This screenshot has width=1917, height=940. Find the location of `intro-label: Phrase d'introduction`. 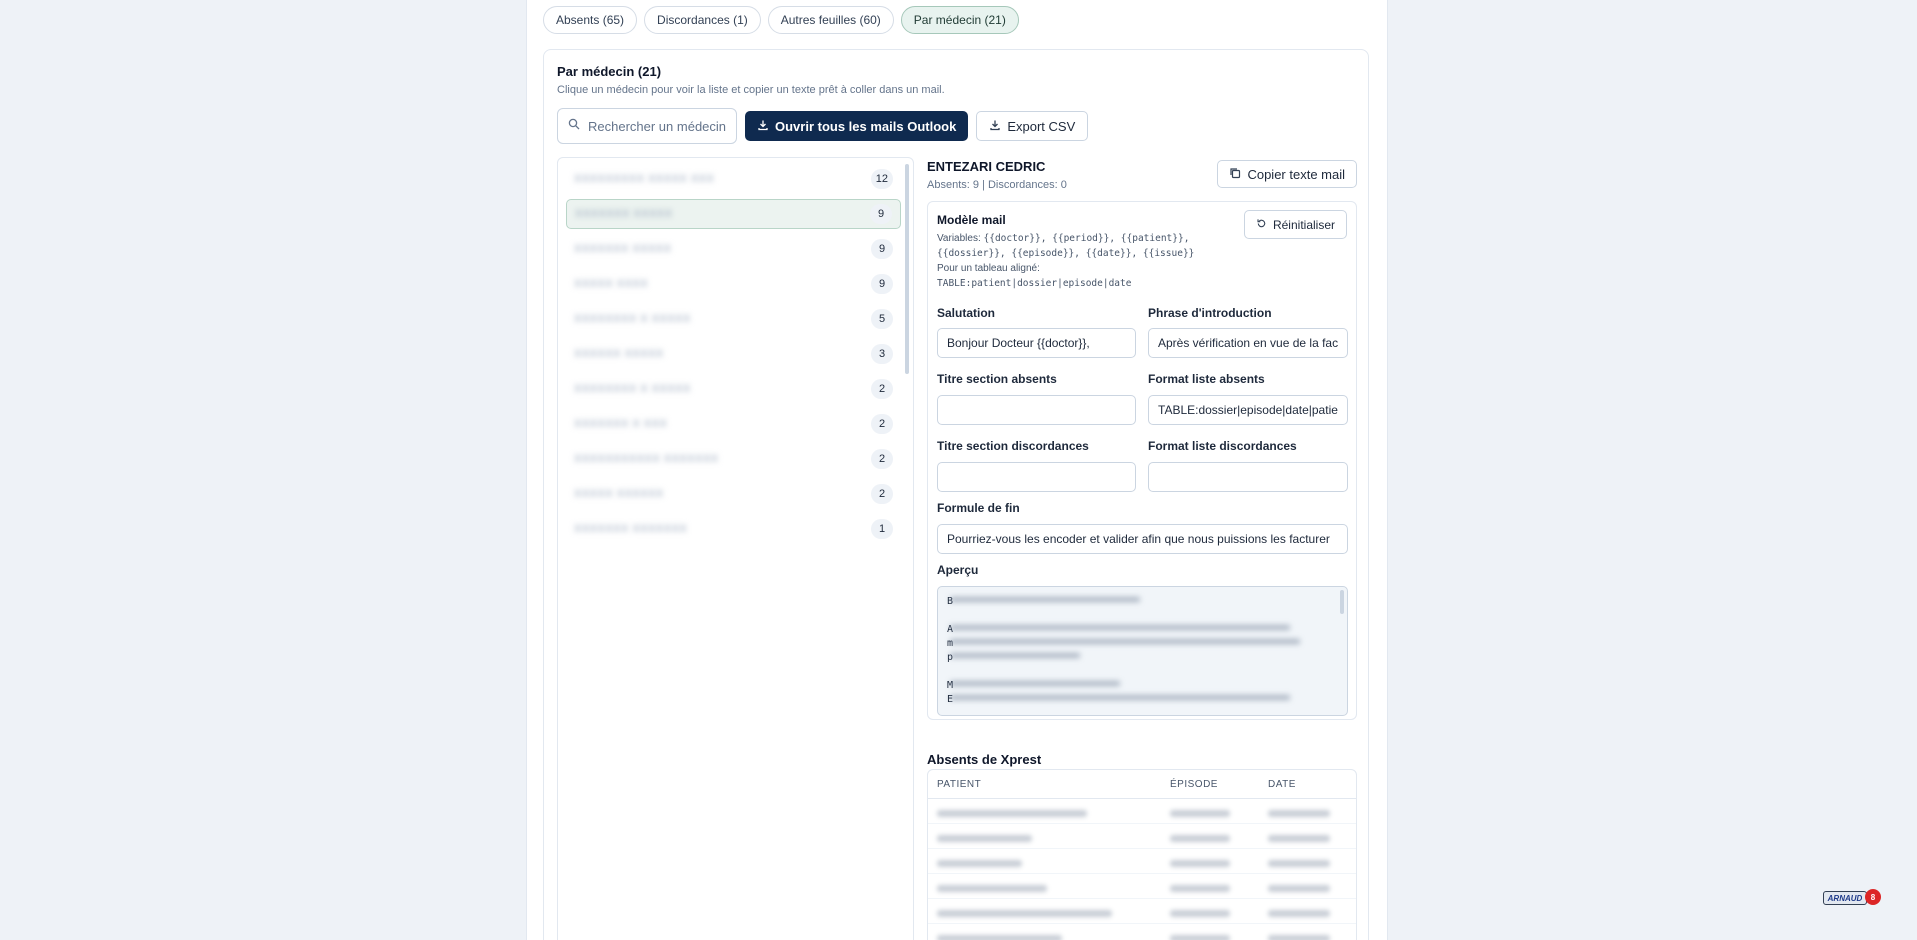

intro-label: Phrase d'introduction is located at coordinates (1210, 313).